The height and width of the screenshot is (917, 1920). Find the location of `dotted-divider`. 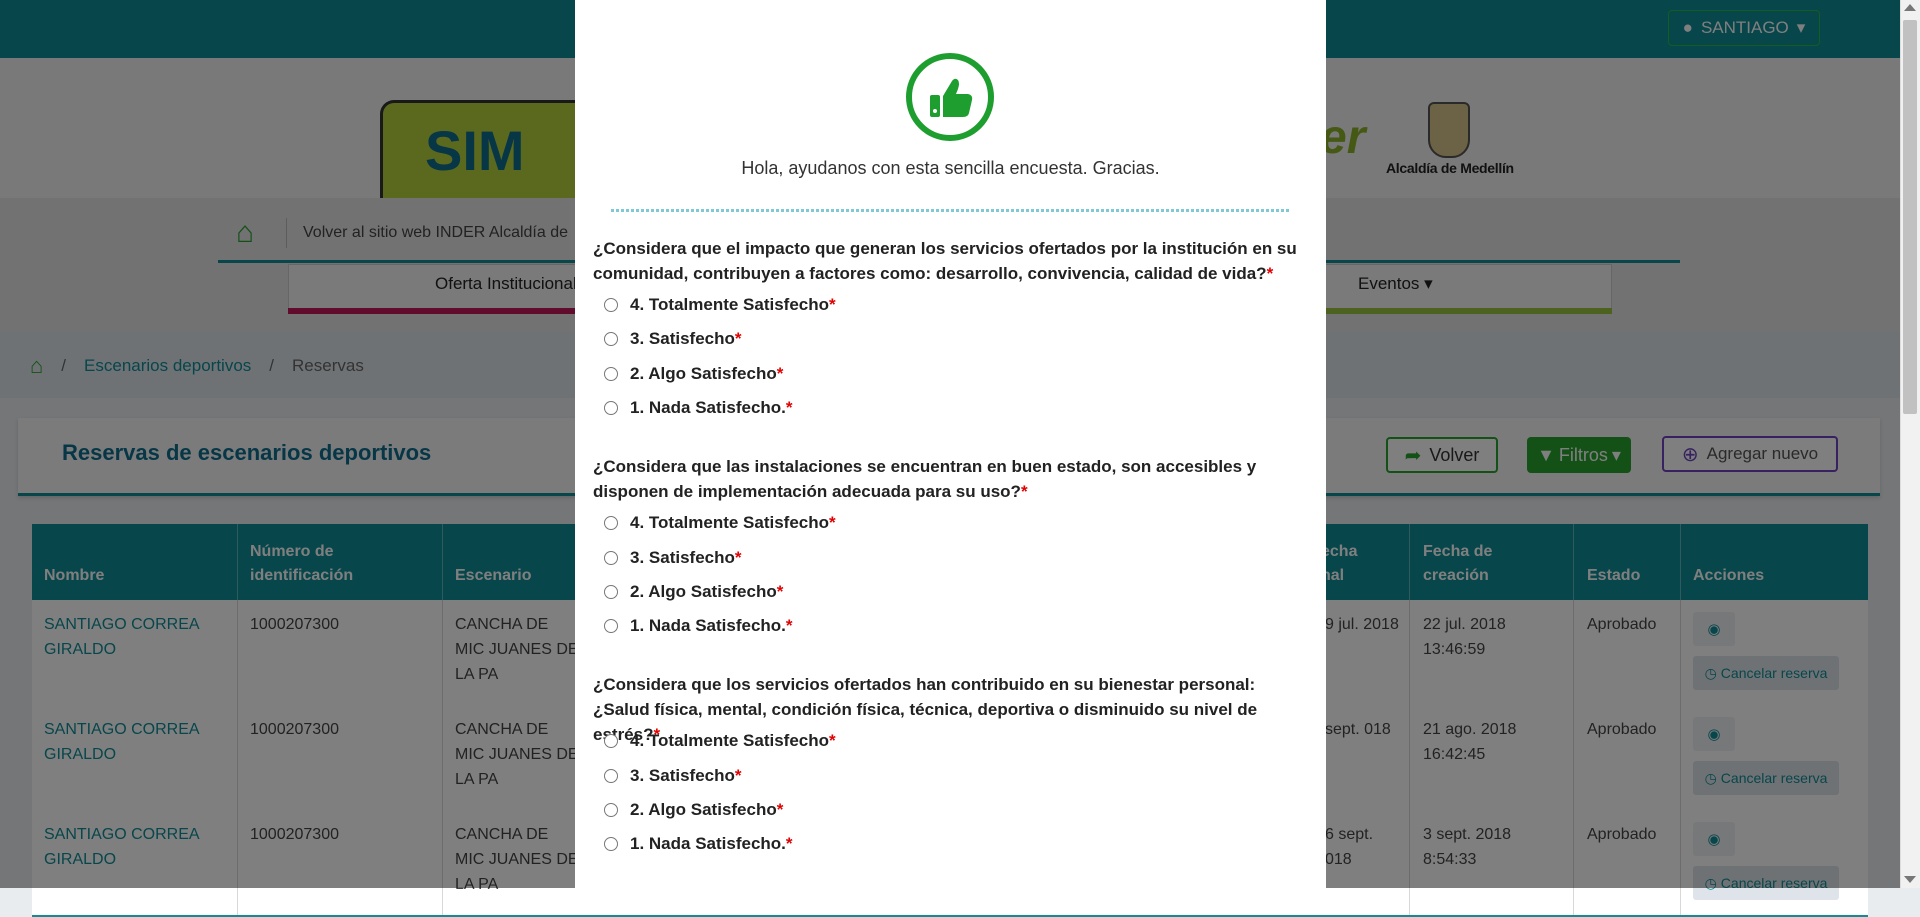

dotted-divider is located at coordinates (950, 210).